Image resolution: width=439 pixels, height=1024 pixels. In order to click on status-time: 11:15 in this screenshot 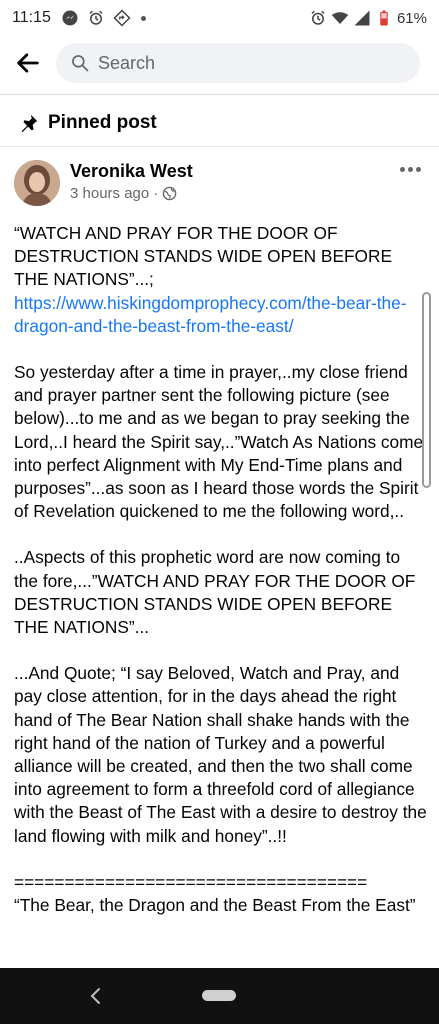, I will do `click(31, 17)`.